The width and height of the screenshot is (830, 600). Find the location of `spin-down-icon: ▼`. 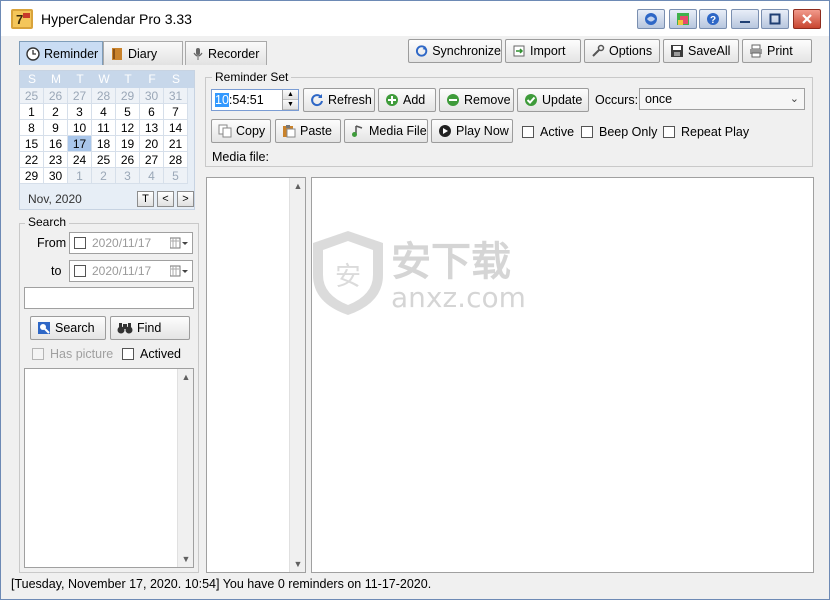

spin-down-icon: ▼ is located at coordinates (290, 105).